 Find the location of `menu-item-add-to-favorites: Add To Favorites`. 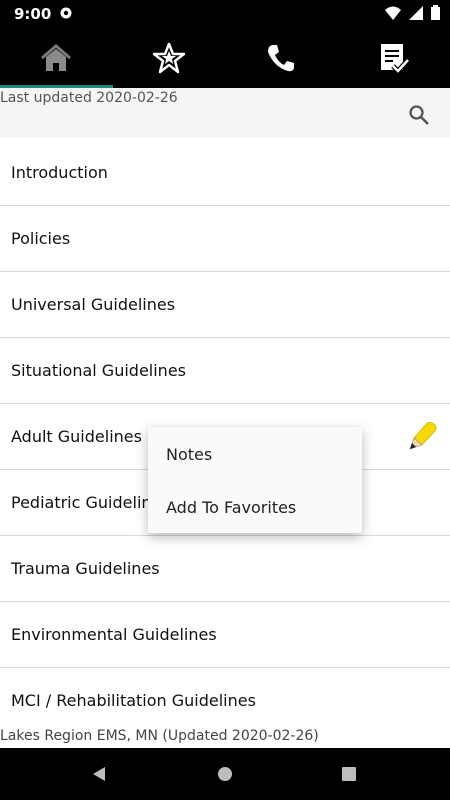

menu-item-add-to-favorites: Add To Favorites is located at coordinates (255, 506).